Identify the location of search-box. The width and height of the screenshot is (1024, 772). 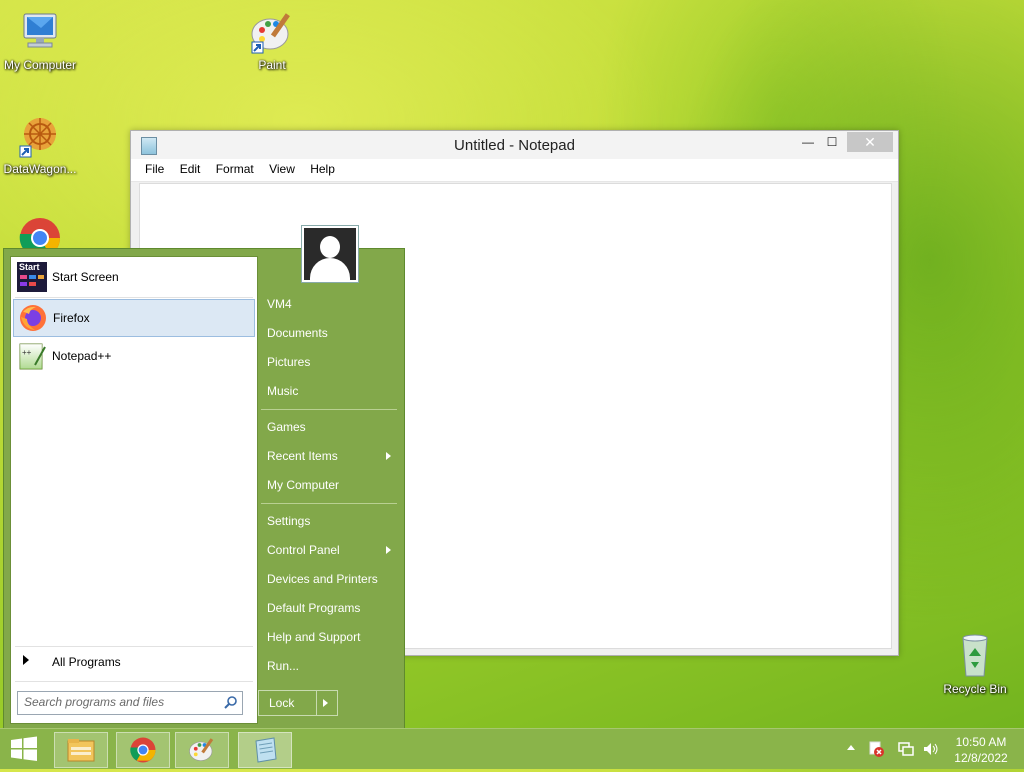
(130, 703).